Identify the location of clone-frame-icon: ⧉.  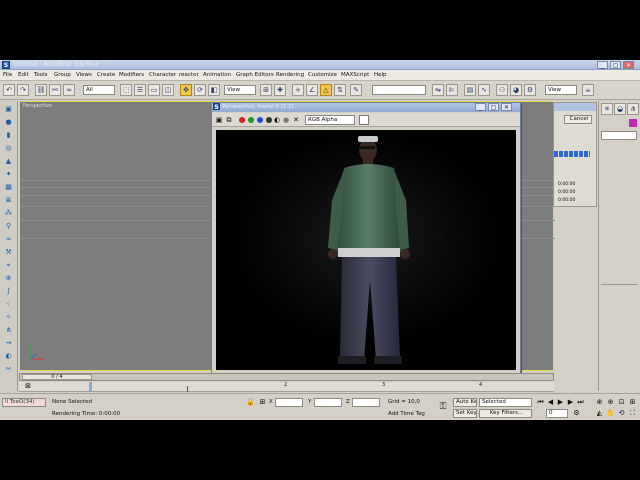
(229, 120).